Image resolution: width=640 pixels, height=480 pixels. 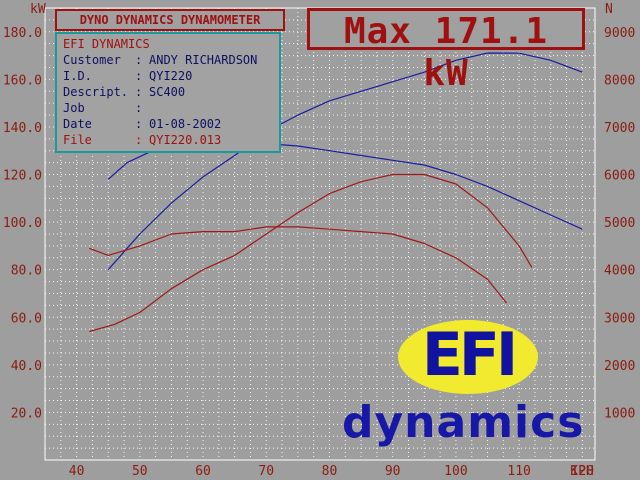 I want to click on info-value: SC400, so click(x=167, y=92).